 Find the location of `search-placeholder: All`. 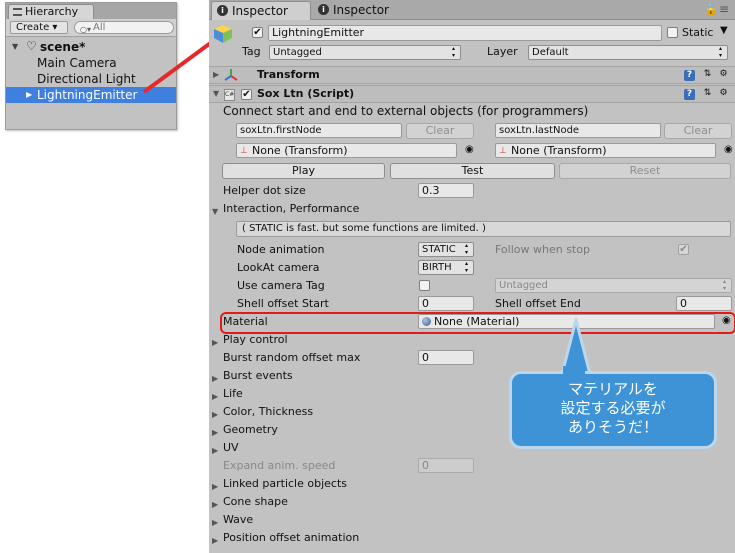

search-placeholder: All is located at coordinates (99, 27).